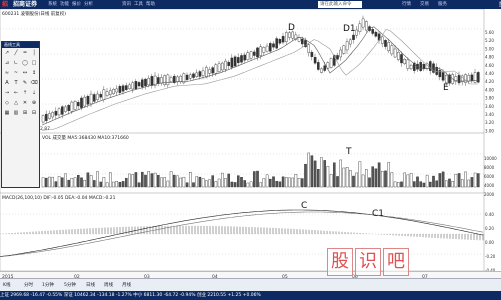  Describe the element at coordinates (16, 83) in the screenshot. I see `drawing-tool-13: T` at that location.